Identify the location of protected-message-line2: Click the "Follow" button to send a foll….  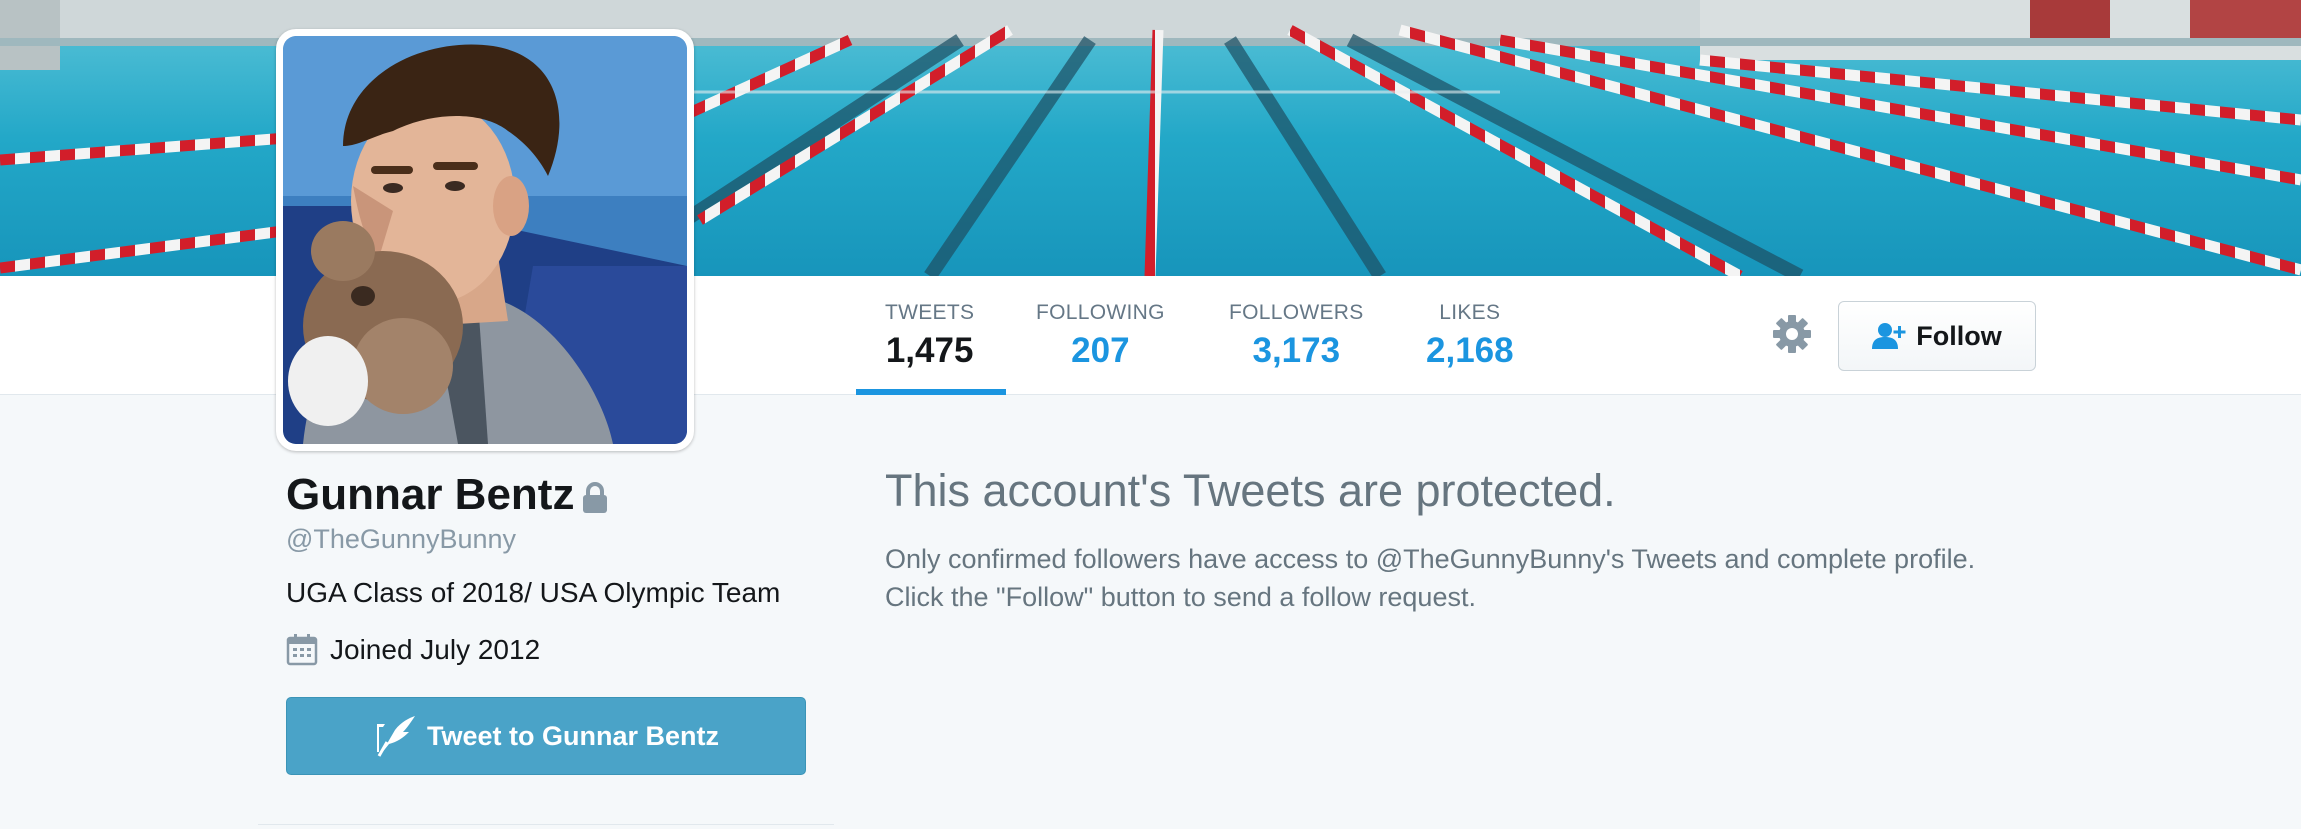
(1180, 597).